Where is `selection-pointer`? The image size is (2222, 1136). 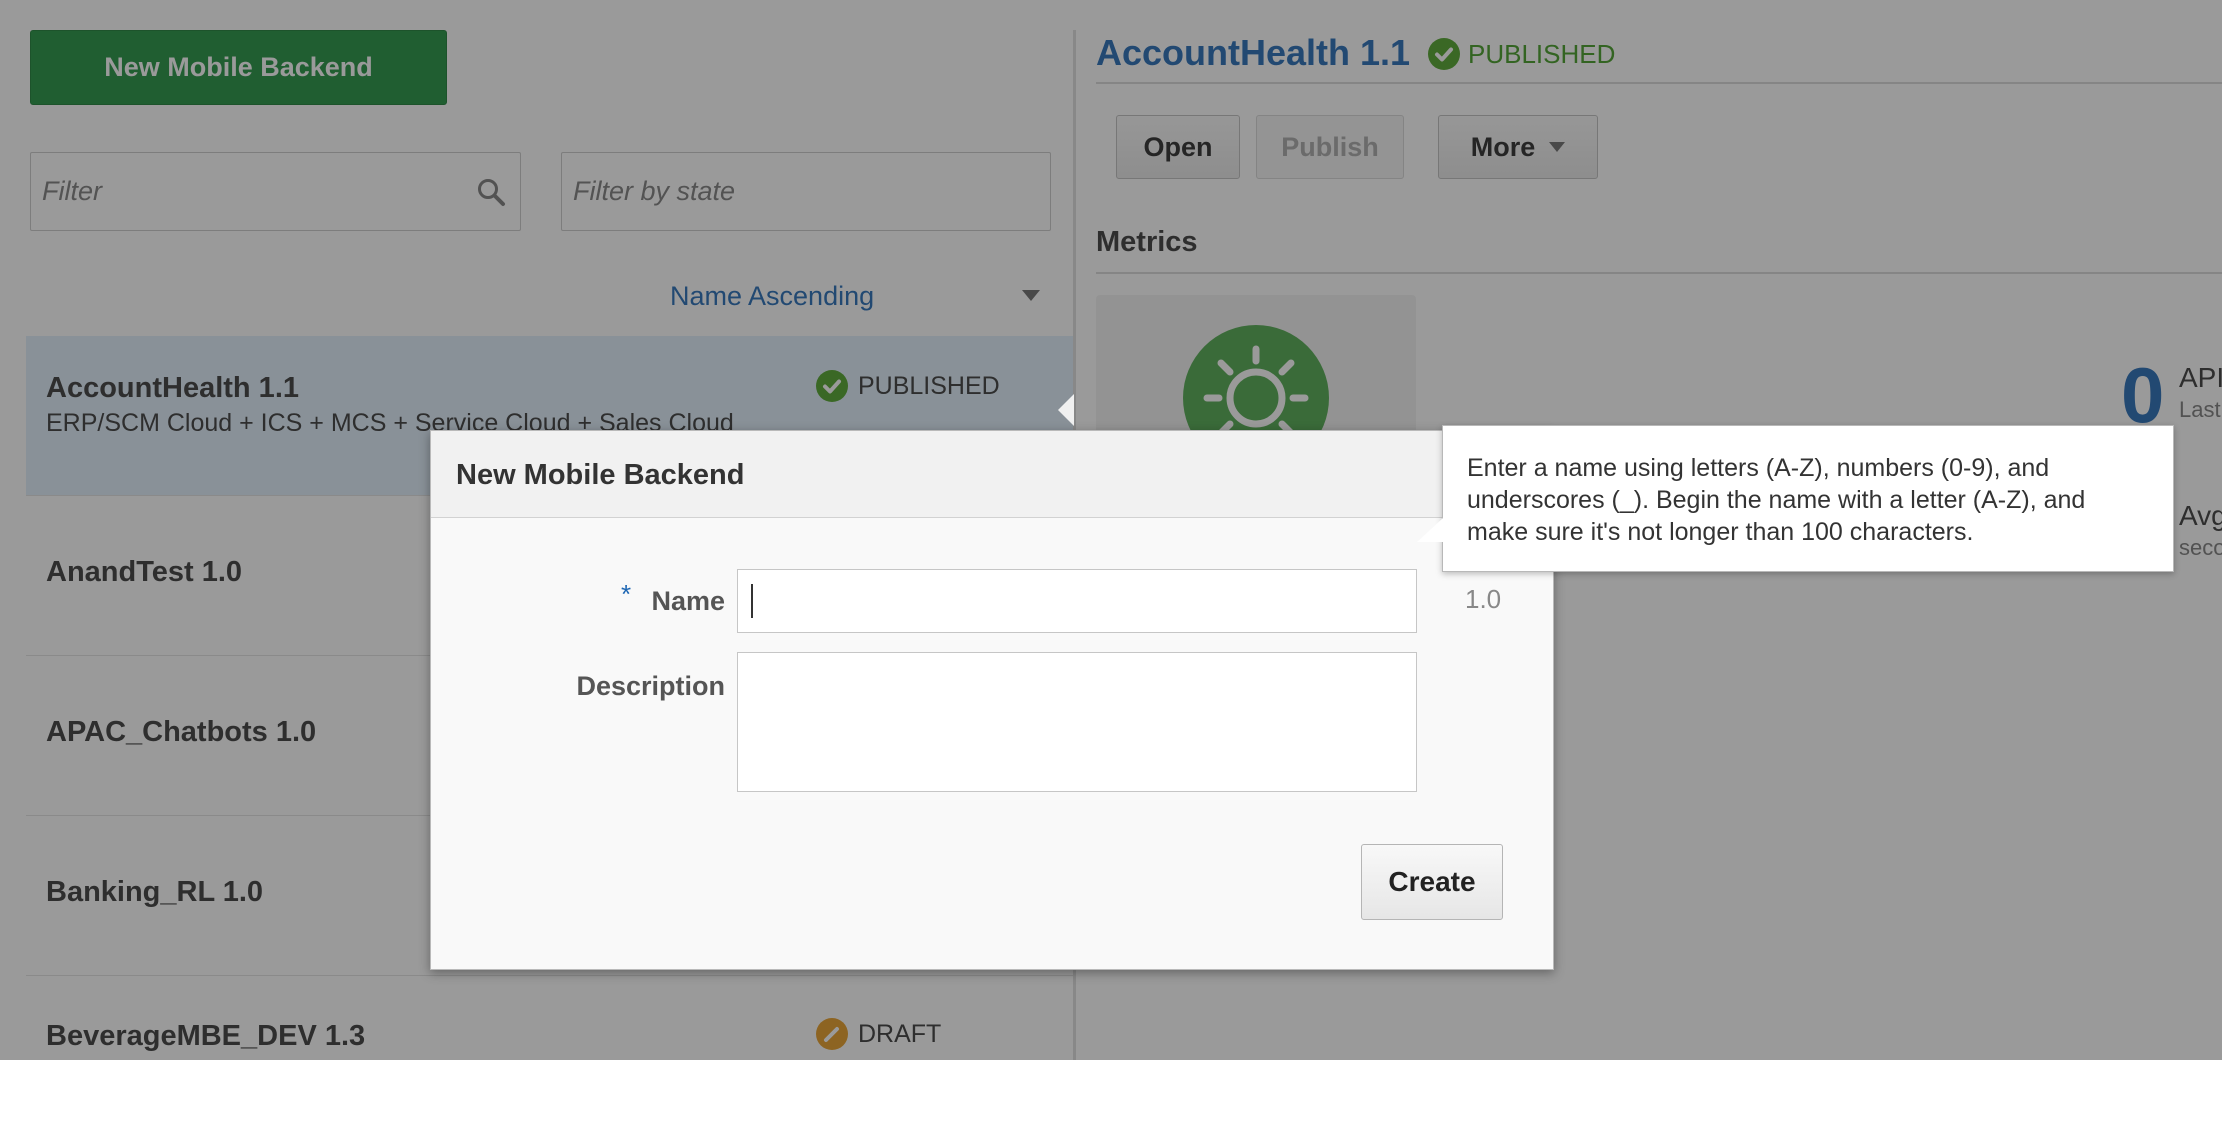 selection-pointer is located at coordinates (1066, 410).